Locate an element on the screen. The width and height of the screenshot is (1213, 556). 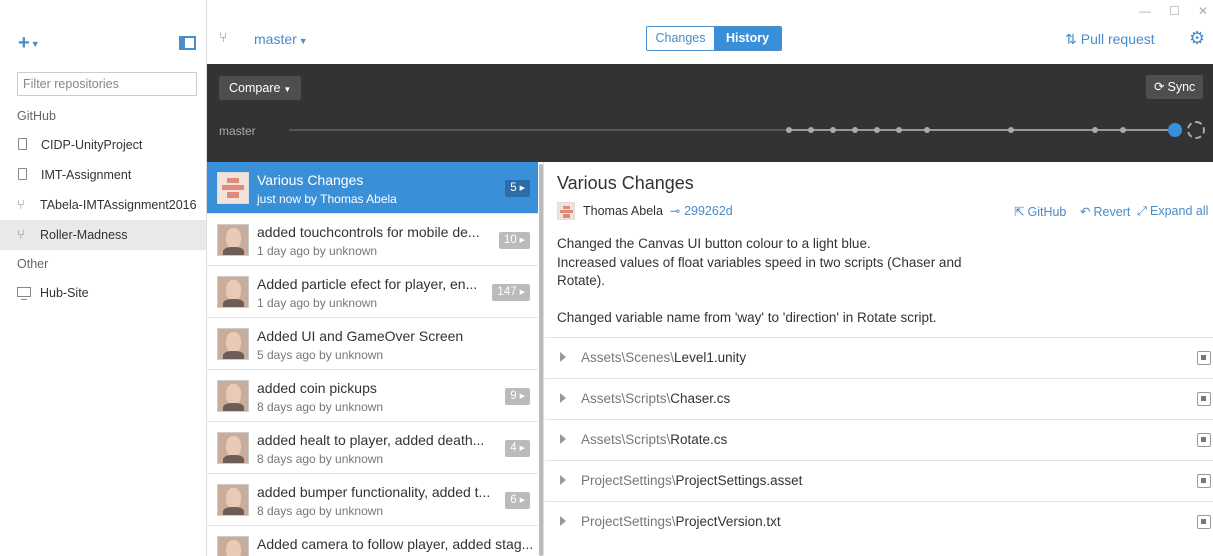
commit-title: Various Changes is located at coordinates (310, 180).